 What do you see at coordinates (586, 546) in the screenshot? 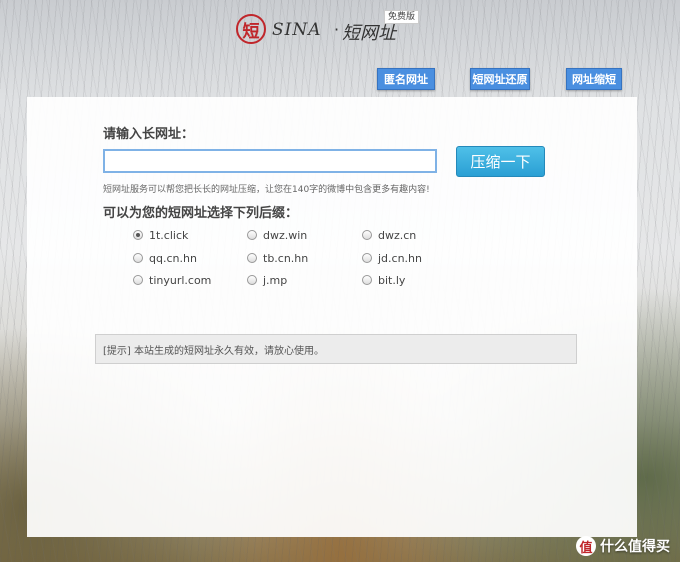
I see `watermark-badge-icon: 值` at bounding box center [586, 546].